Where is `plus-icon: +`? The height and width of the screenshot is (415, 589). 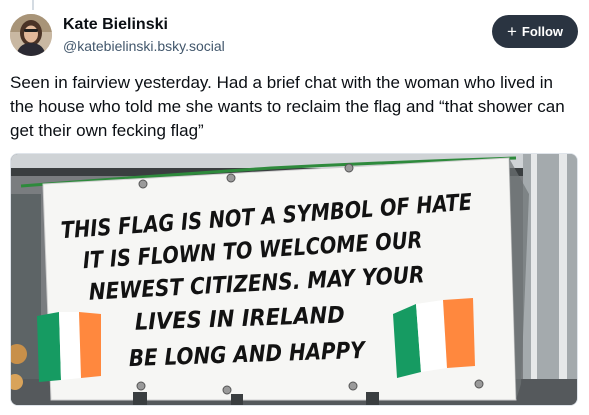 plus-icon: + is located at coordinates (511, 31).